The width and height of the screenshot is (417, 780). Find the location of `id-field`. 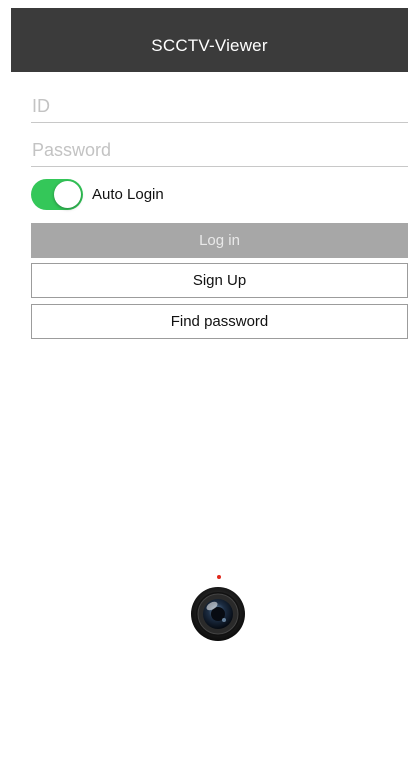

id-field is located at coordinates (219, 107).